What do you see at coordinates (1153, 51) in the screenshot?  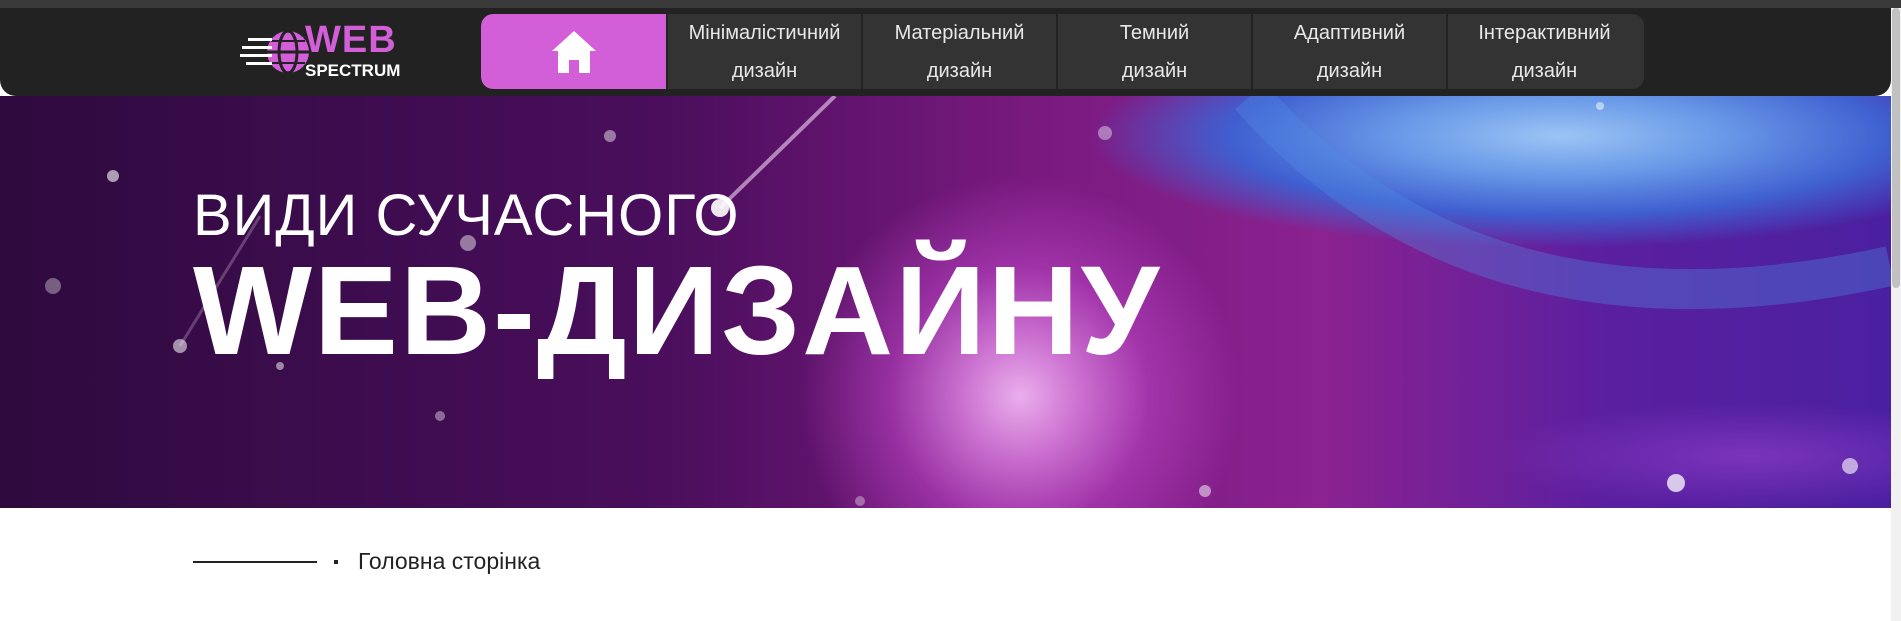 I see `nav-item-dark: Темний дизайн` at bounding box center [1153, 51].